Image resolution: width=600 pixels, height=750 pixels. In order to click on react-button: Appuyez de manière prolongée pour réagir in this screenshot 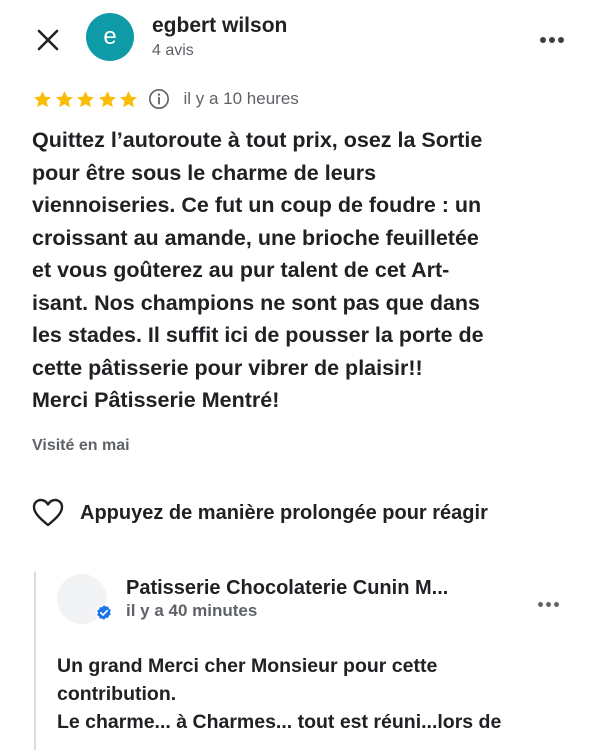, I will do `click(260, 513)`.